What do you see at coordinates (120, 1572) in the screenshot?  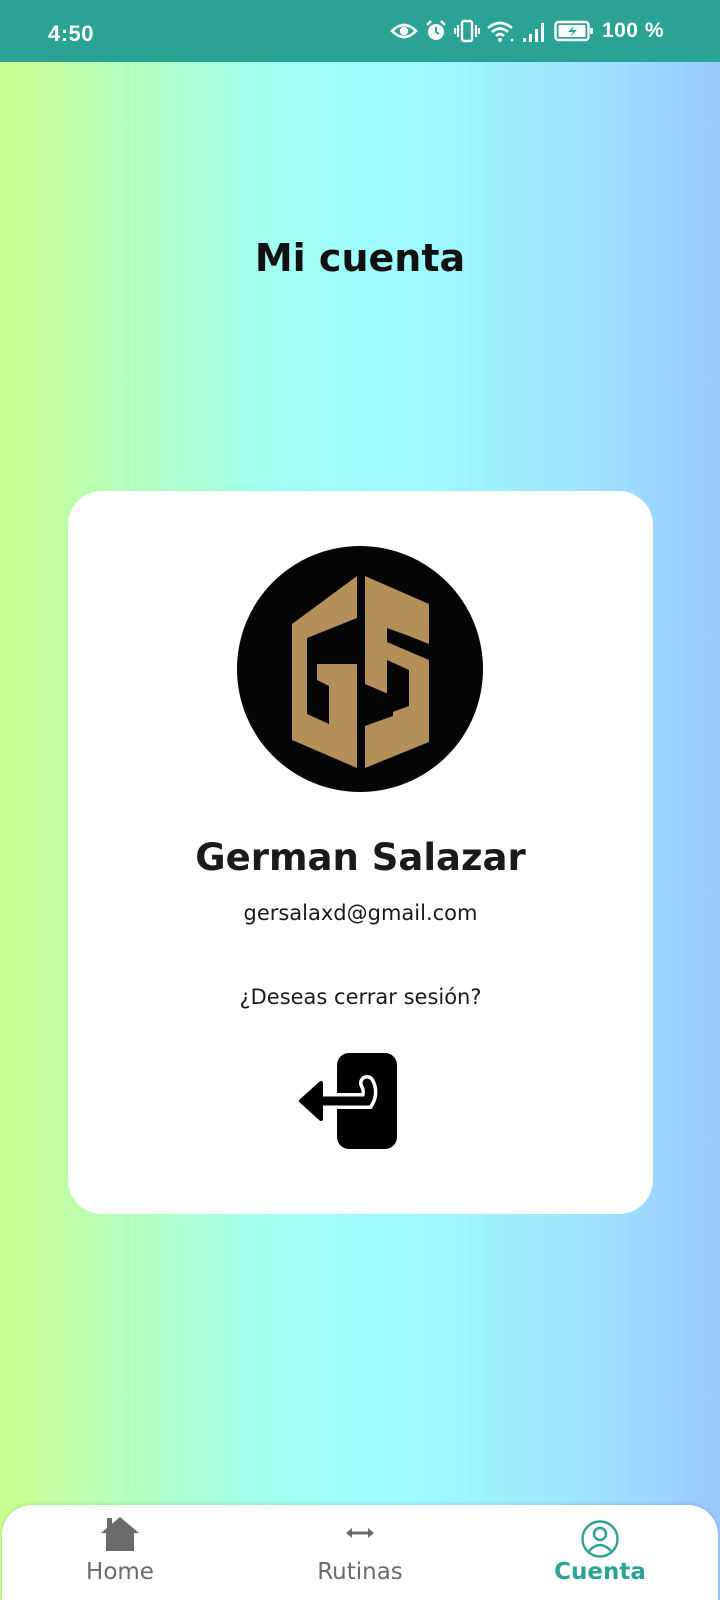 I see `nav-label-home: Home` at bounding box center [120, 1572].